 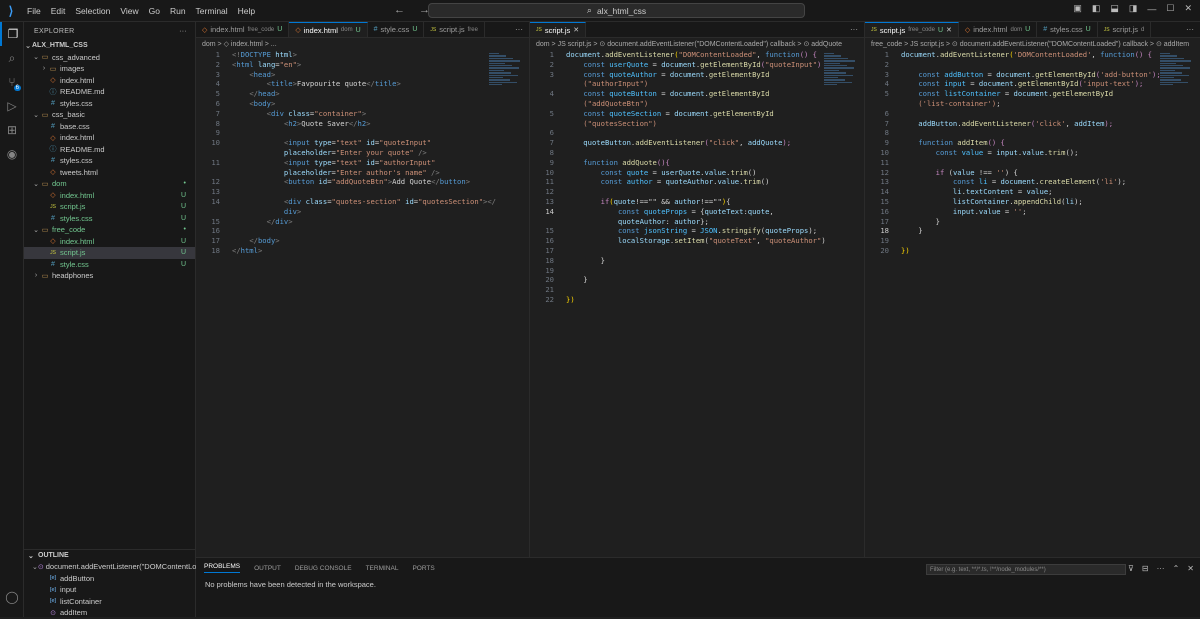 I want to click on code-line: 12 if (value !== '') {, so click(x=1032, y=173).